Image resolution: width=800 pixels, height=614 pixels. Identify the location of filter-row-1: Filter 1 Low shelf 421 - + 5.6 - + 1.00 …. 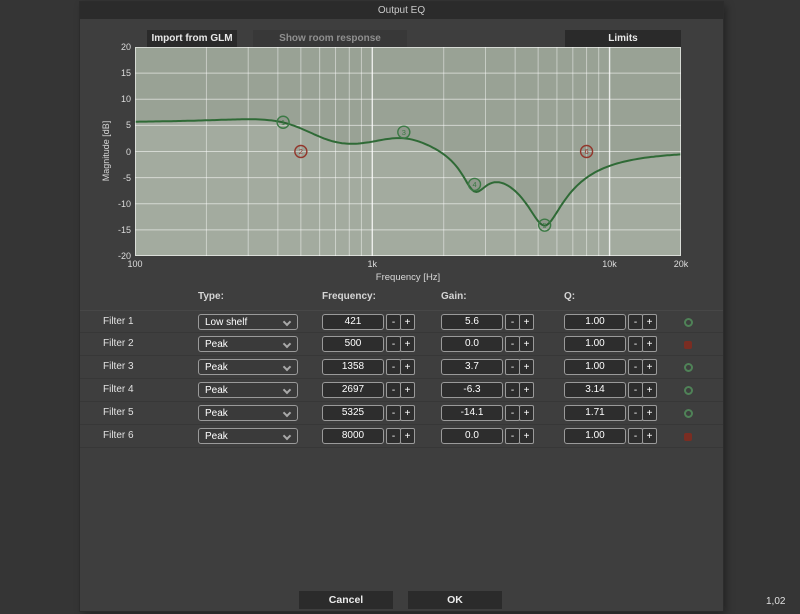
(401, 321).